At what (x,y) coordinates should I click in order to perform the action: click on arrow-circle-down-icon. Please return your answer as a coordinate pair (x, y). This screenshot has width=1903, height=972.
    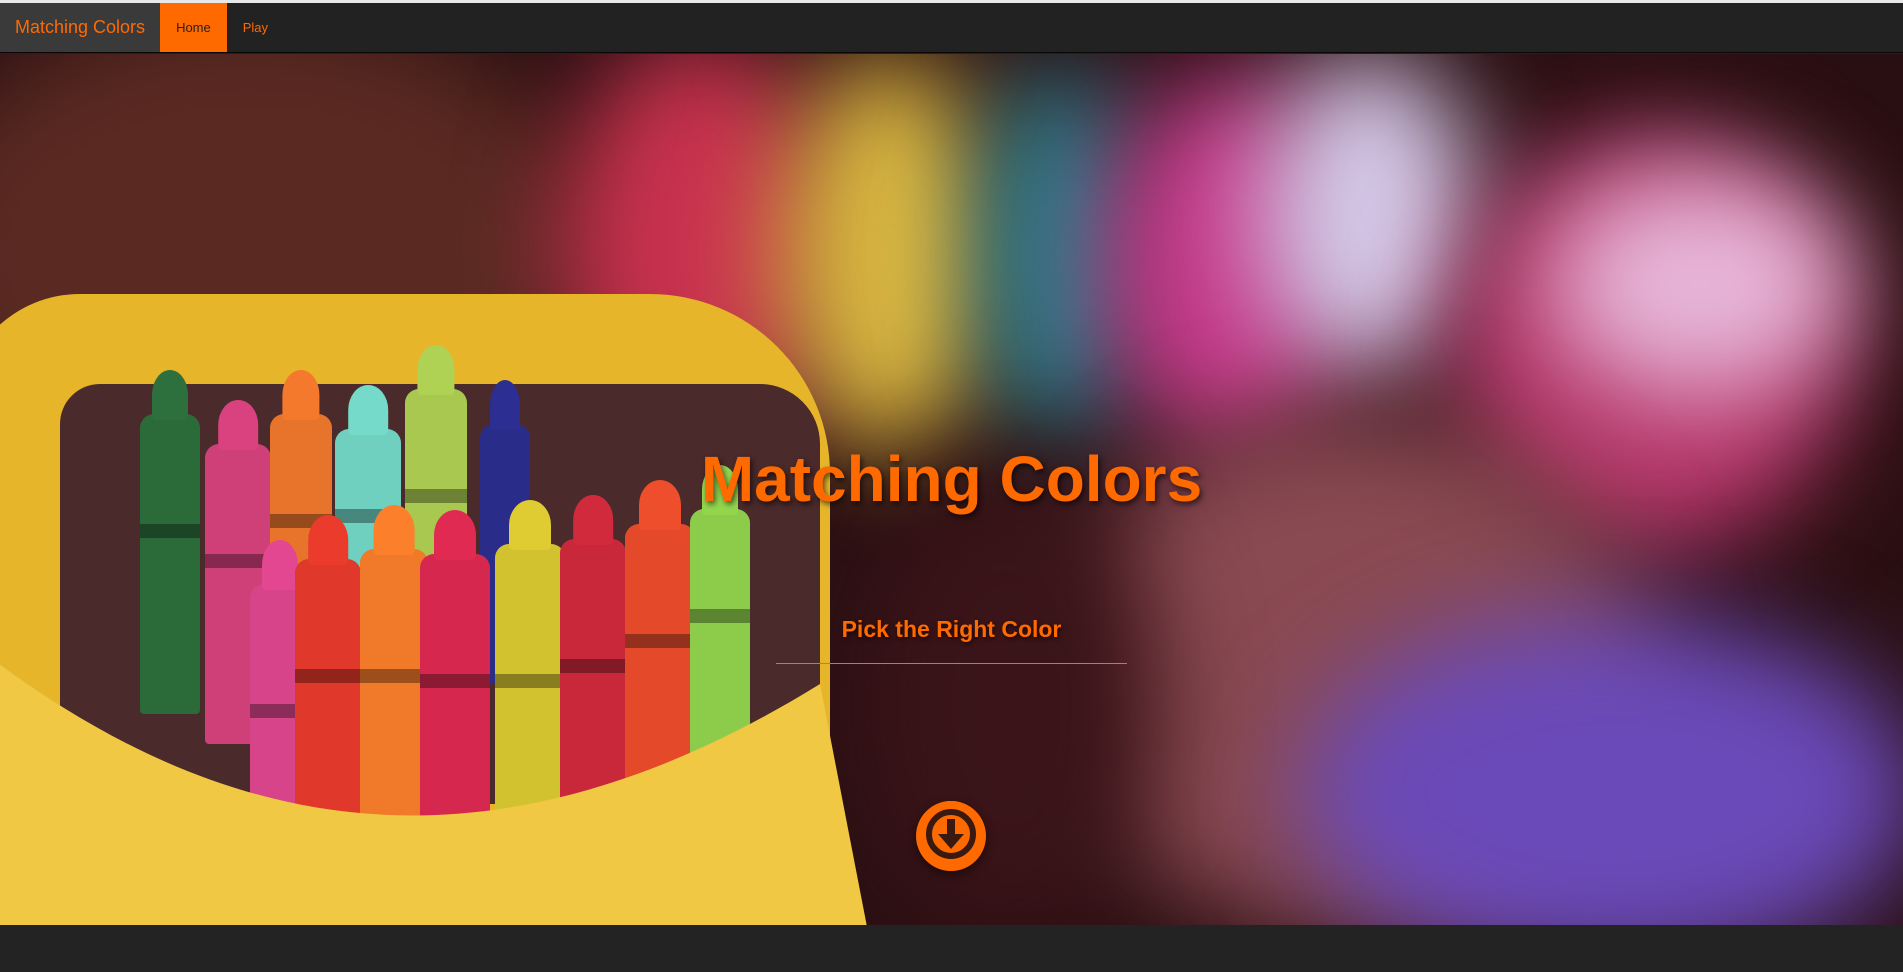
    Looking at the image, I should click on (951, 836).